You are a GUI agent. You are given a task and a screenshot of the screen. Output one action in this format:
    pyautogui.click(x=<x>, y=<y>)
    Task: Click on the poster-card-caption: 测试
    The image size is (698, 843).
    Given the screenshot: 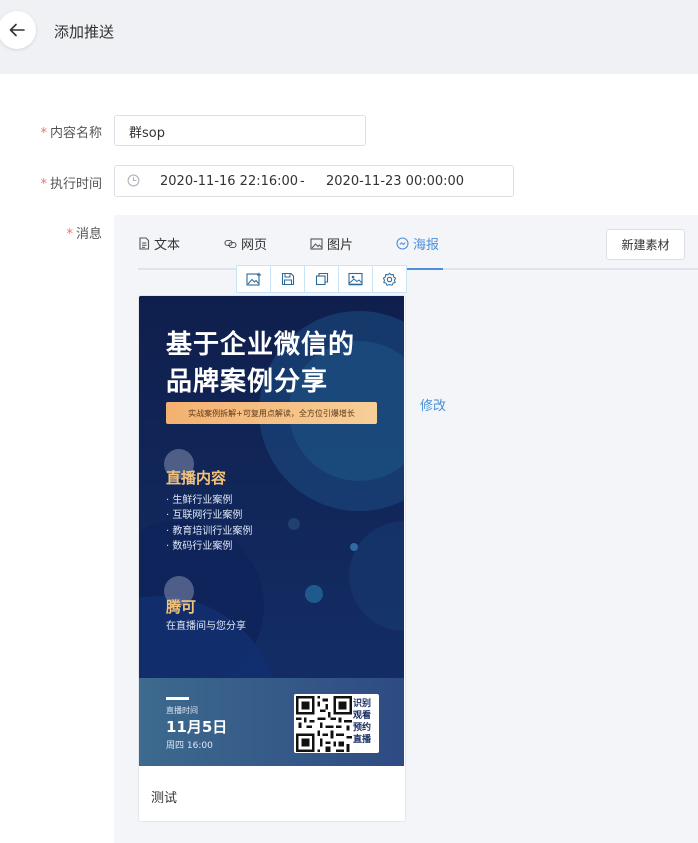 What is the action you would take?
    pyautogui.click(x=164, y=798)
    